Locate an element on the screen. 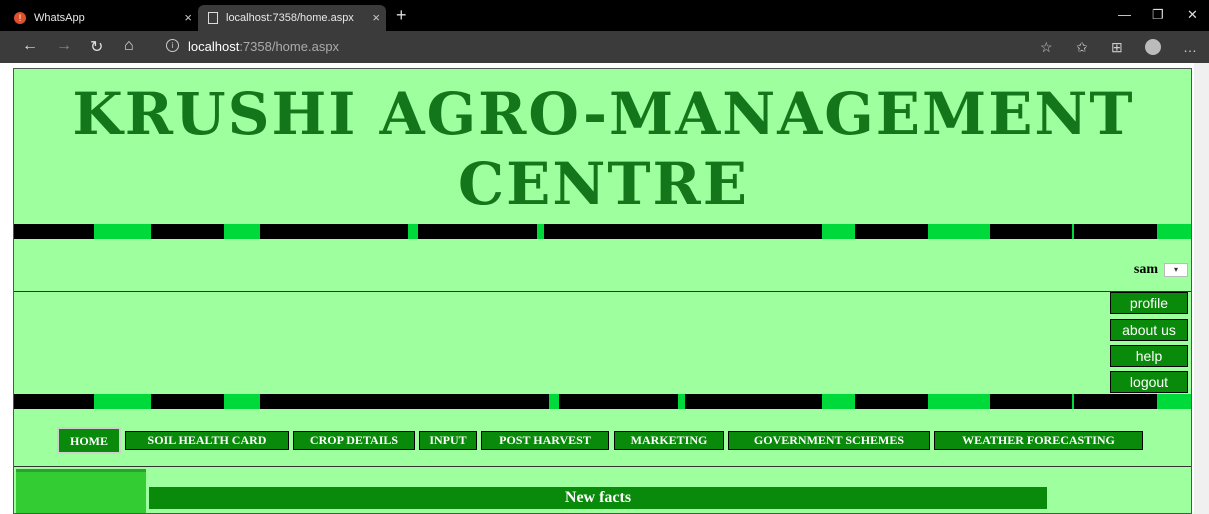  forward-icon: → is located at coordinates (64, 46).